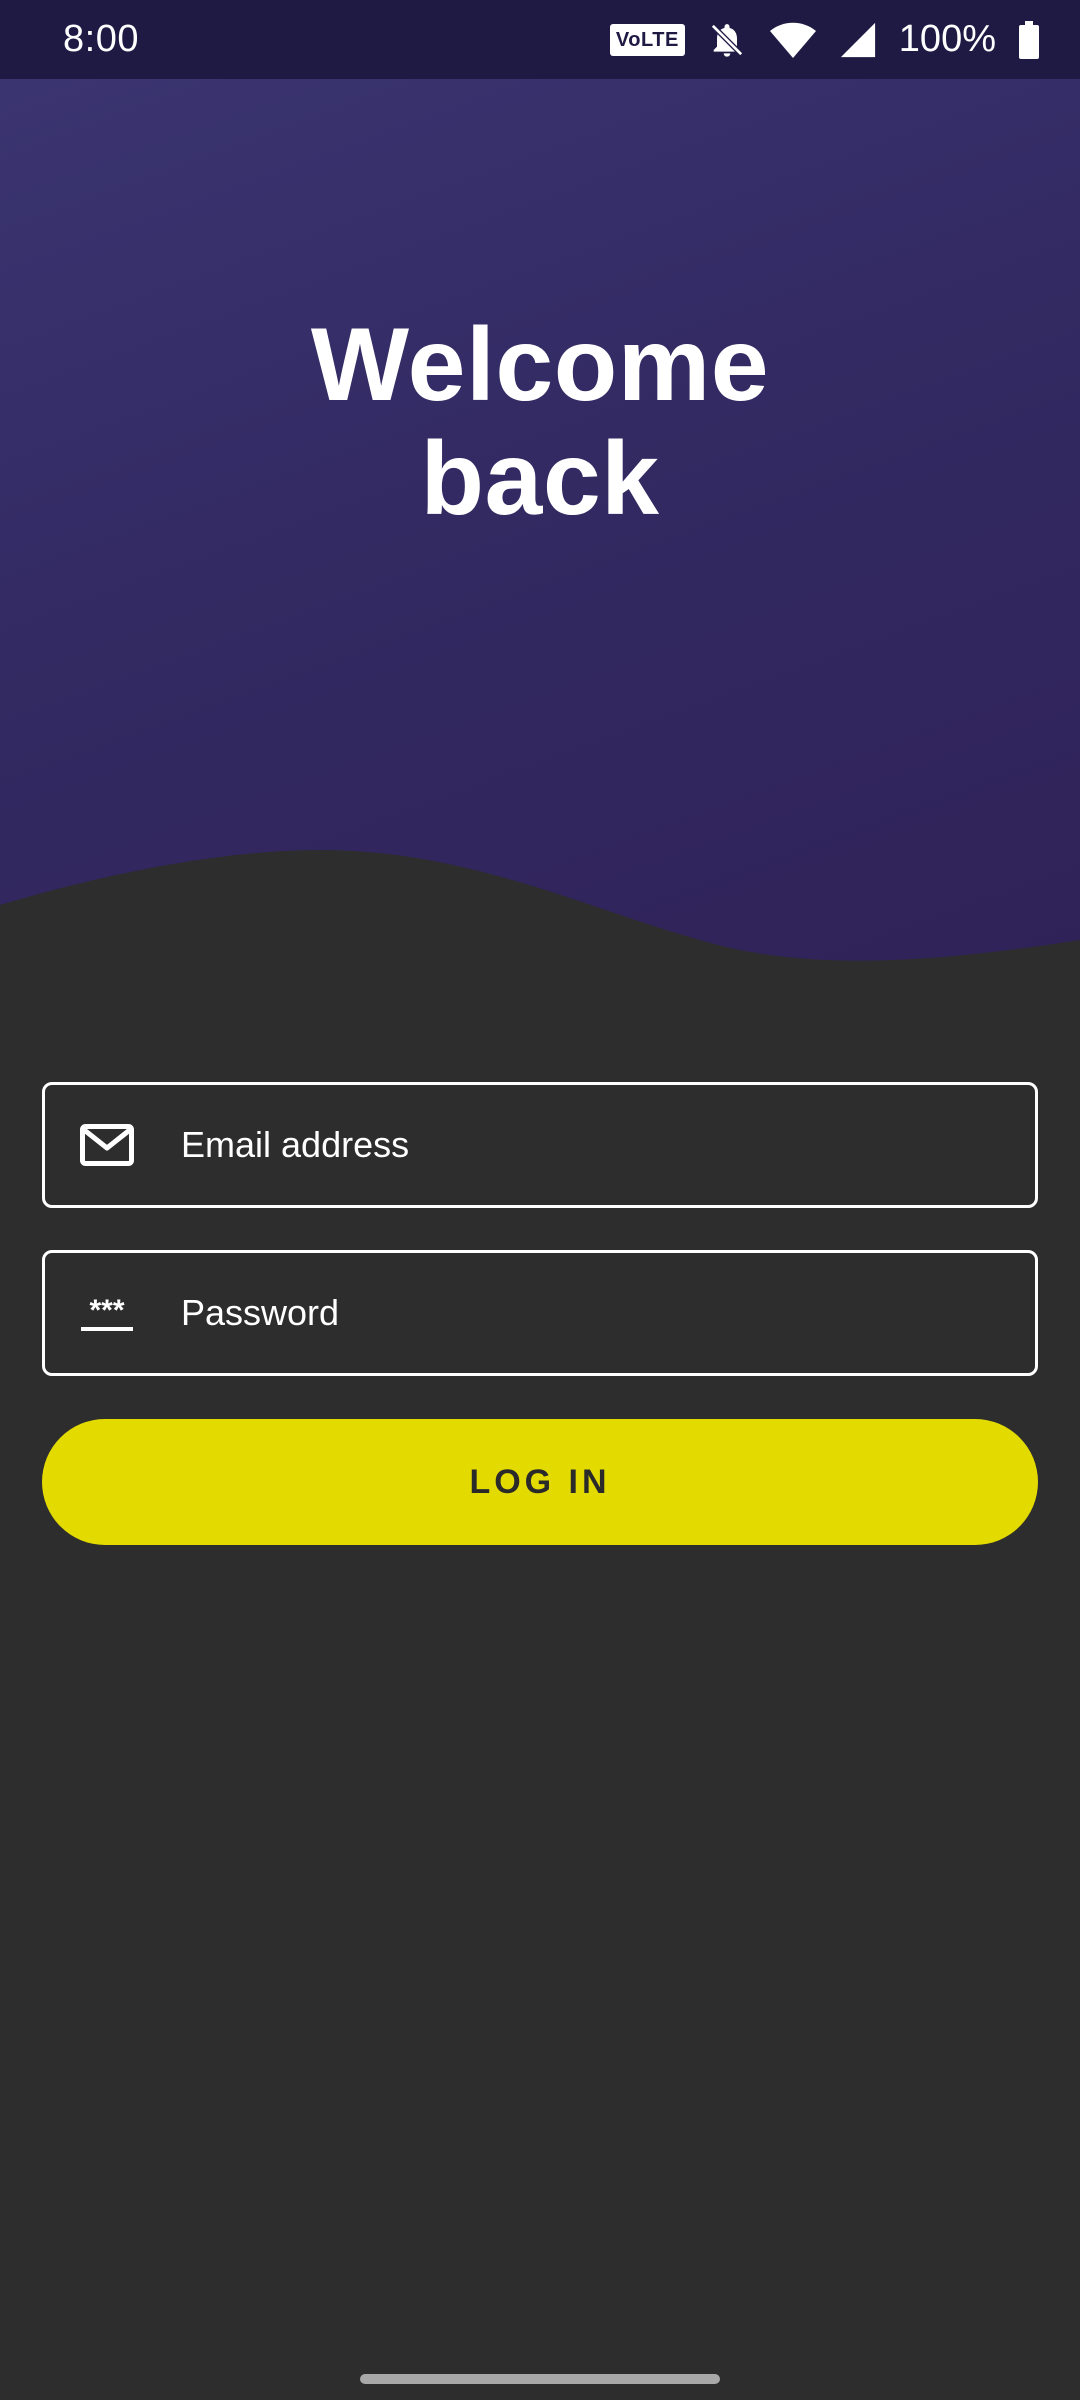 The height and width of the screenshot is (2400, 1080). What do you see at coordinates (106, 1310) in the screenshot?
I see `password-mask: ***` at bounding box center [106, 1310].